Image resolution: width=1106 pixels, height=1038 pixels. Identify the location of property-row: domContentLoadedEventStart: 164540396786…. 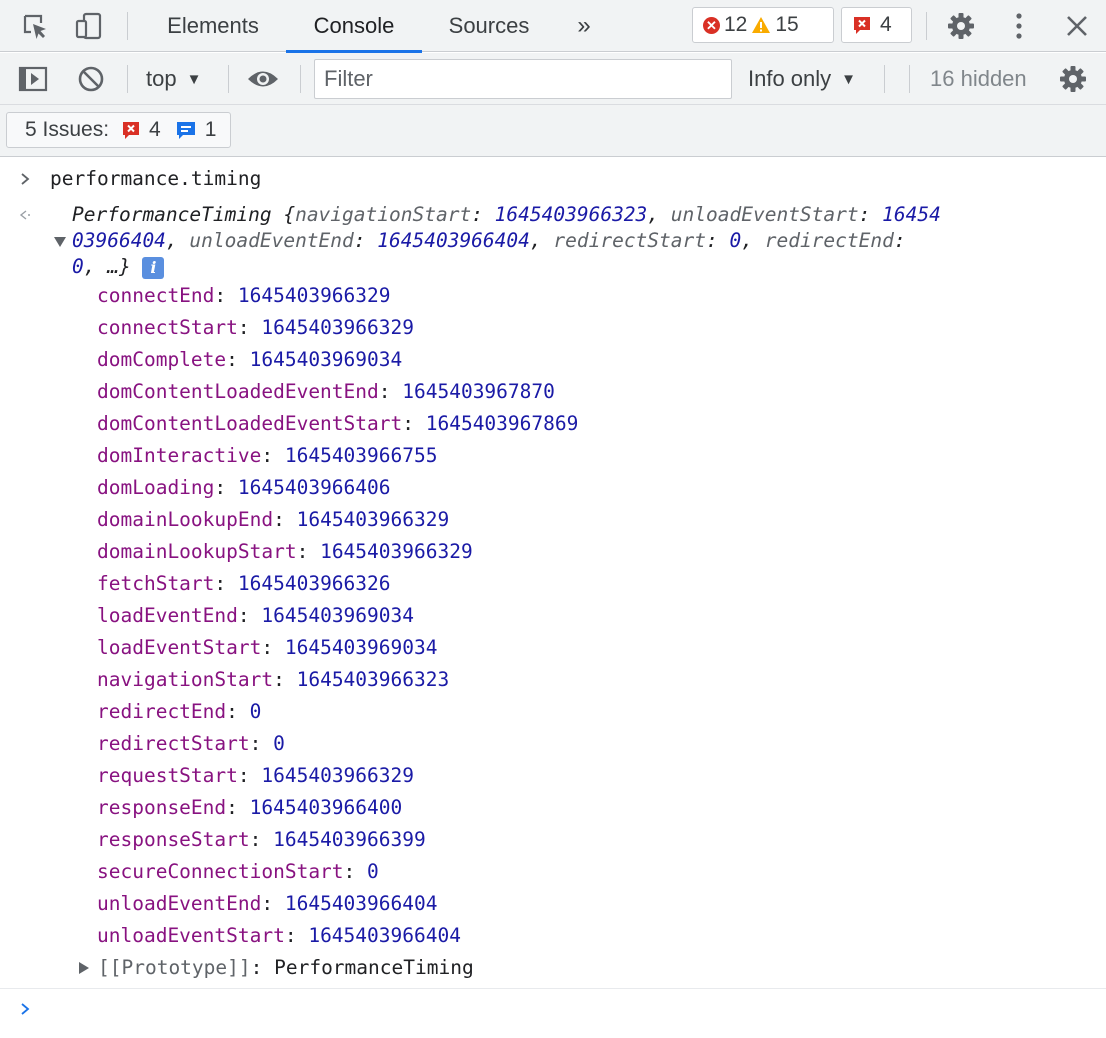
(337, 424).